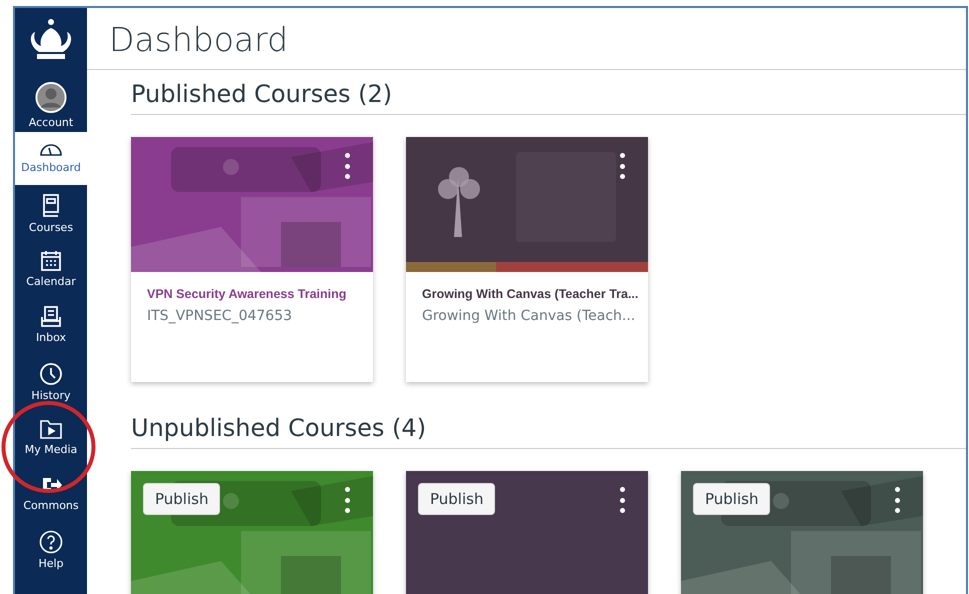 This screenshot has height=594, width=969. What do you see at coordinates (51, 494) in the screenshot?
I see `nav-item: Commons` at bounding box center [51, 494].